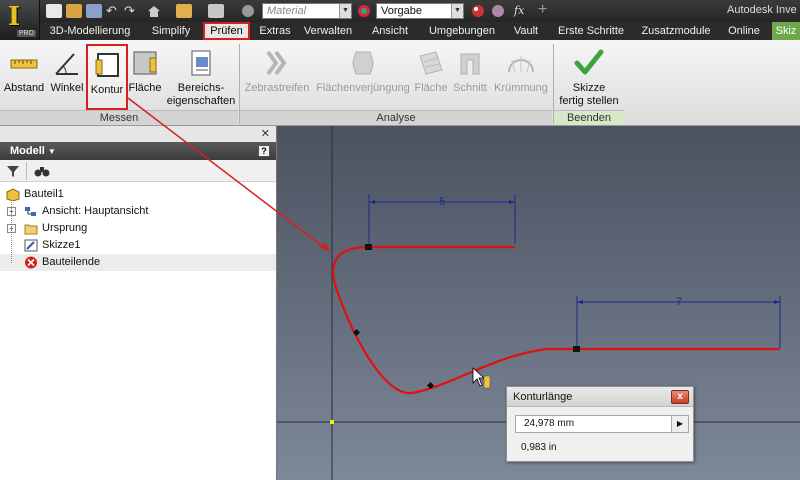 Image resolution: width=800 pixels, height=480 pixels. Describe the element at coordinates (248, 11) in the screenshot. I see `material-sphere-icon` at that location.